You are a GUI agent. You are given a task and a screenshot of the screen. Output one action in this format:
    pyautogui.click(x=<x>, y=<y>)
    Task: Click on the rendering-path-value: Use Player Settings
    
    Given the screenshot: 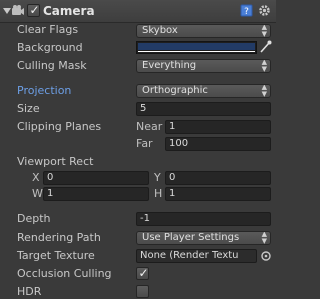 What is the action you would take?
    pyautogui.click(x=191, y=237)
    